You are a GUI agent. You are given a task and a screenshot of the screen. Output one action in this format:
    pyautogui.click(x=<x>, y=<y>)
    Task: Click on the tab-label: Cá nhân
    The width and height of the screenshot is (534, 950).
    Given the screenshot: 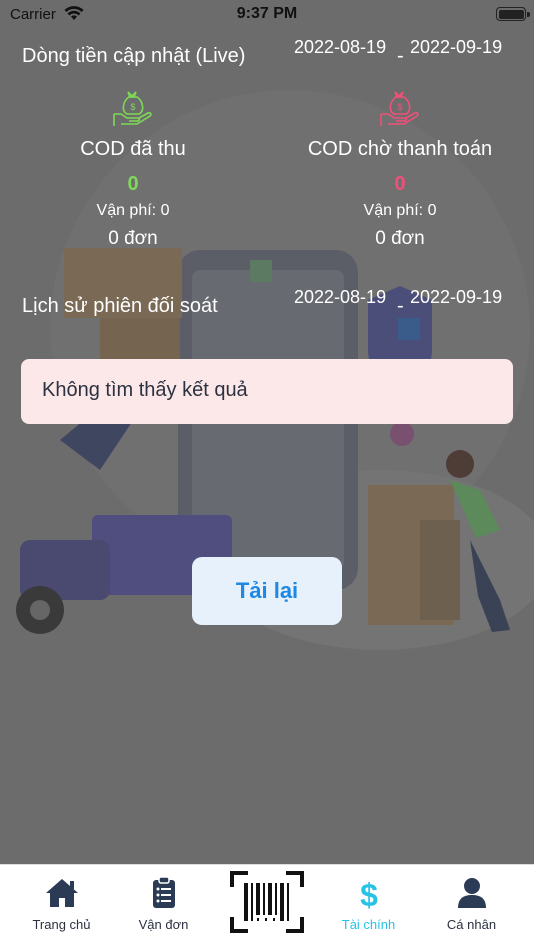 What is the action you would take?
    pyautogui.click(x=471, y=924)
    